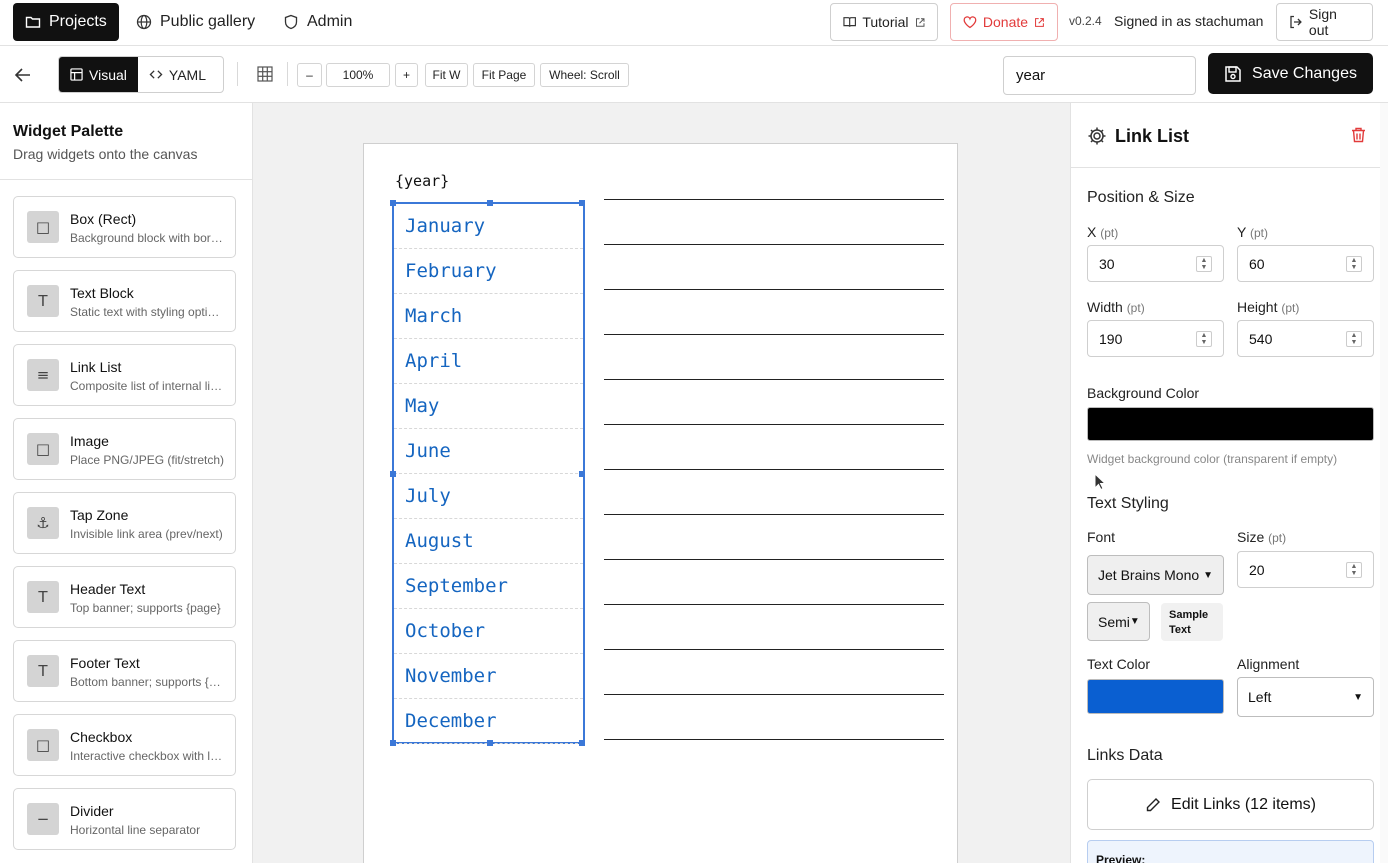 The width and height of the screenshot is (1388, 863). I want to click on palette-item: ⚓ Tap Zone Invisible link area (prev/next), so click(124, 523).